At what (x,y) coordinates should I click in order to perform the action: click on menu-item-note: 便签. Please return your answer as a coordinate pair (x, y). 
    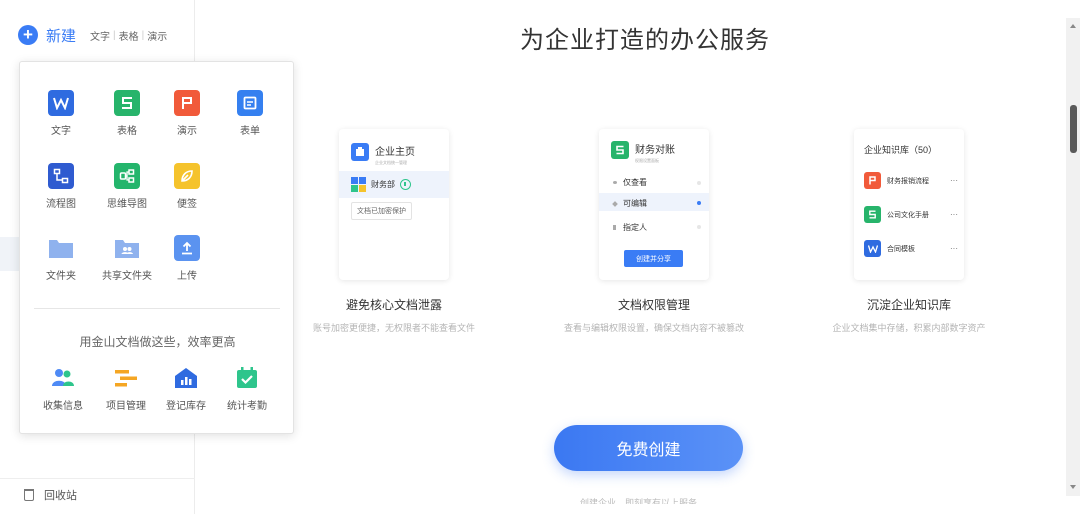
    Looking at the image, I should click on (187, 186).